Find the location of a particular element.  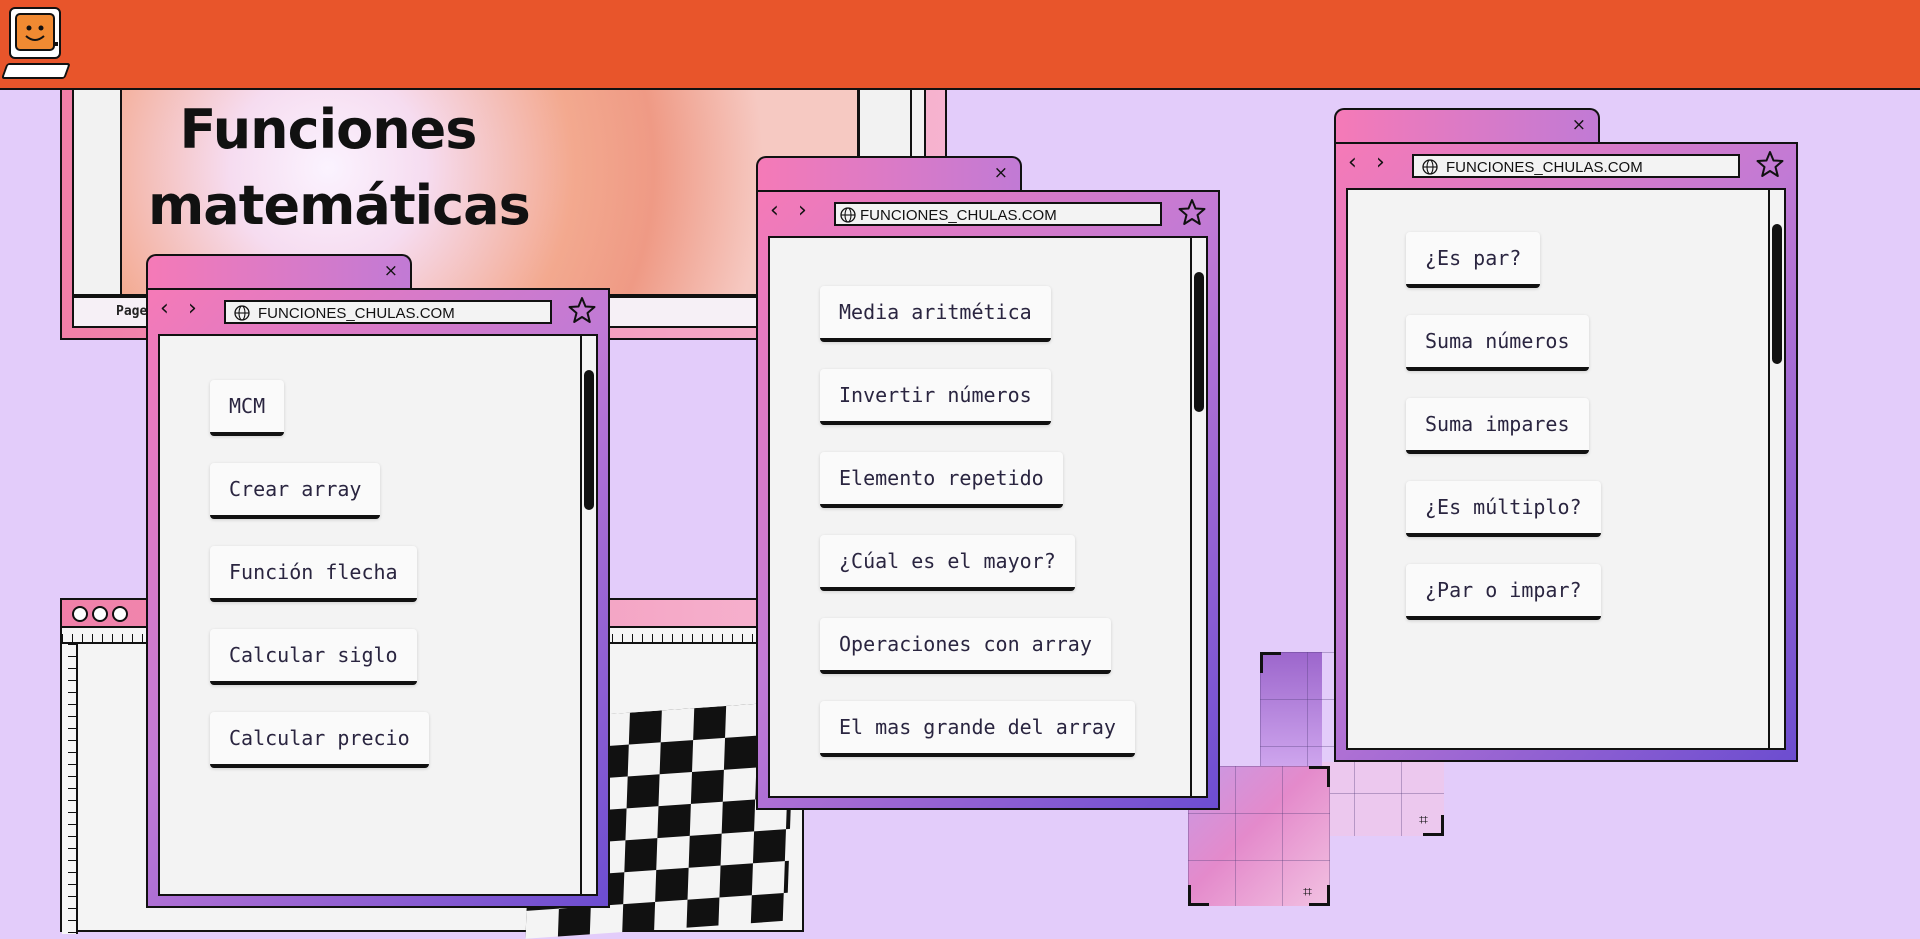

page-label: Page is located at coordinates (132, 311).